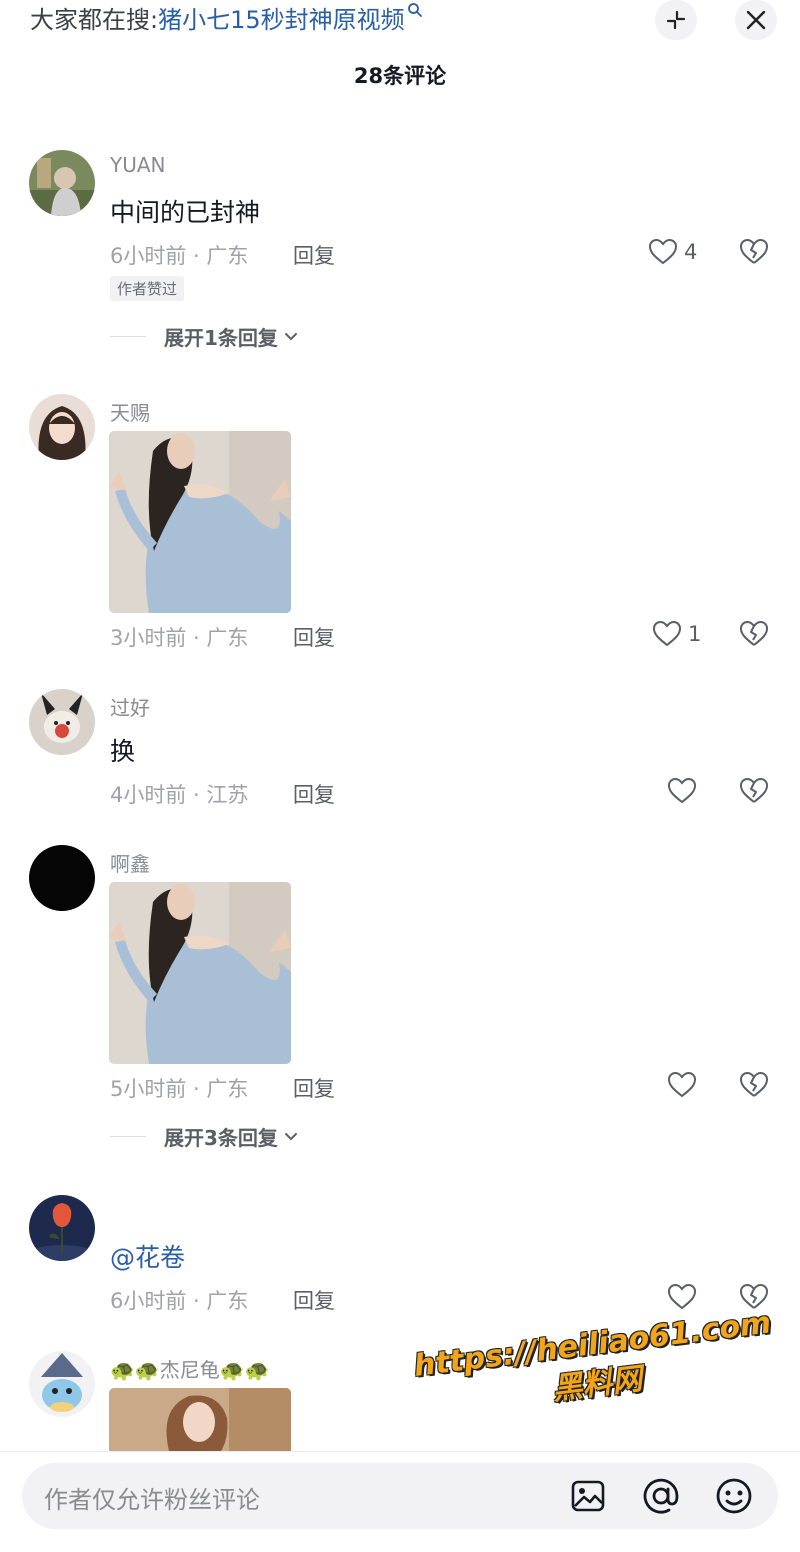  What do you see at coordinates (400, 1496) in the screenshot?
I see `comment-input: 作者仅允许粉丝评论` at bounding box center [400, 1496].